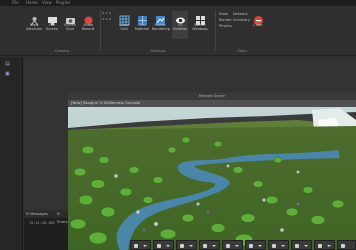 The height and width of the screenshot is (250, 356). I want to click on studio-rendering-label: Studio Rendering, so click(161, 27).